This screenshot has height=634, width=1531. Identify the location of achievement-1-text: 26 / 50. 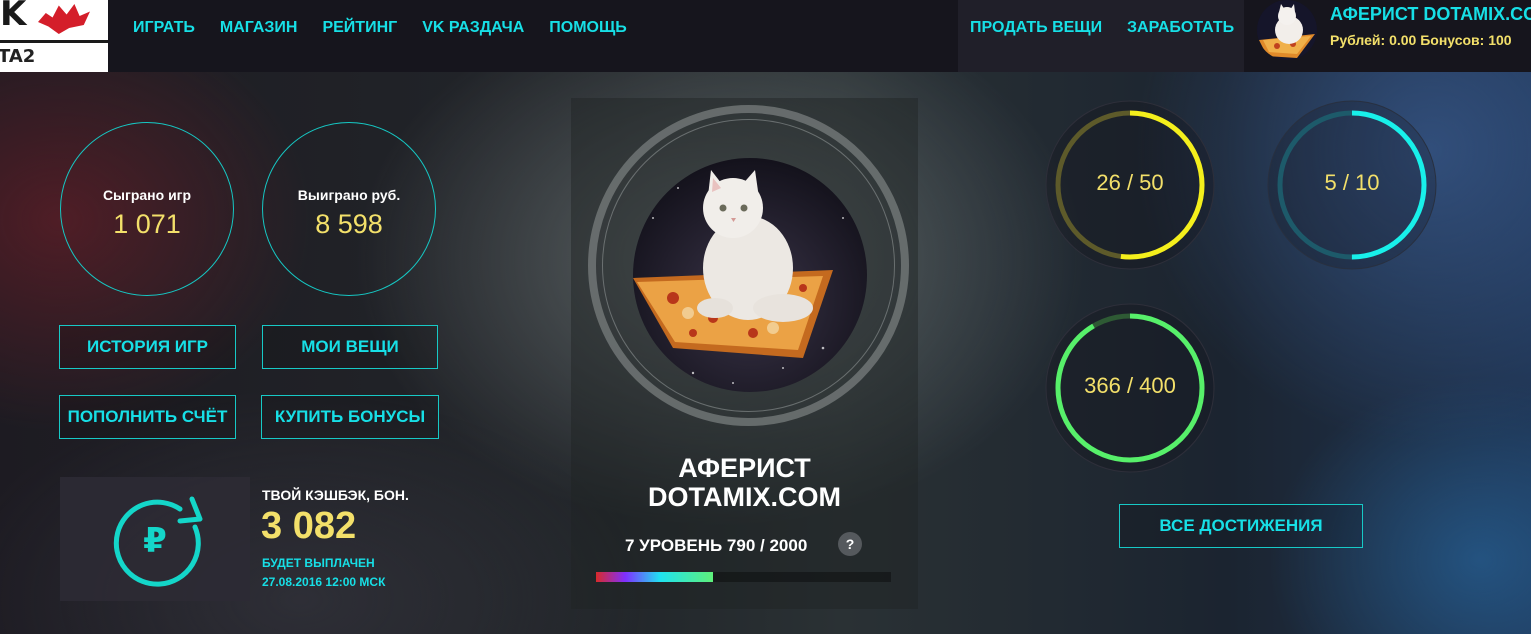
(1130, 182).